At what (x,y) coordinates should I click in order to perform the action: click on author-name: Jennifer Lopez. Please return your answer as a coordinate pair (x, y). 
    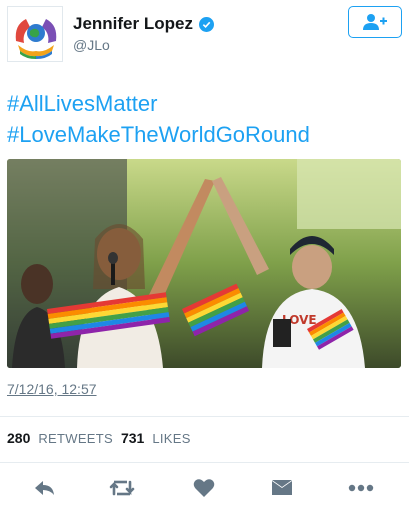
    Looking at the image, I should click on (143, 24).